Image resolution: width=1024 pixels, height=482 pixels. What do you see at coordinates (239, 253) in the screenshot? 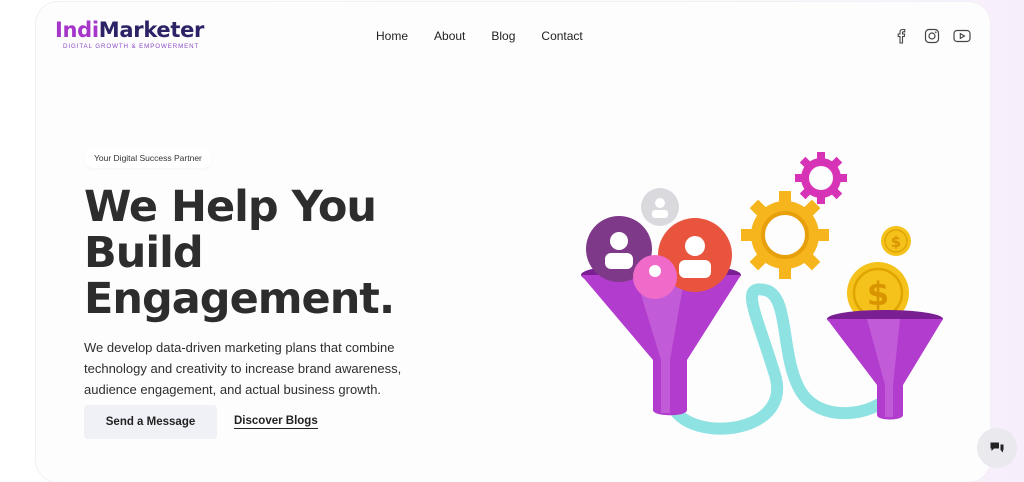
I see `hero-headline: We Help You Build Engagement.` at bounding box center [239, 253].